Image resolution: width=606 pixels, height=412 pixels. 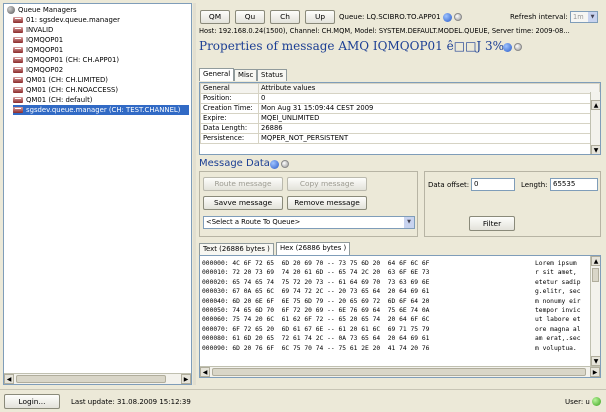 I want to click on data-offset-input: 0, so click(x=493, y=184).